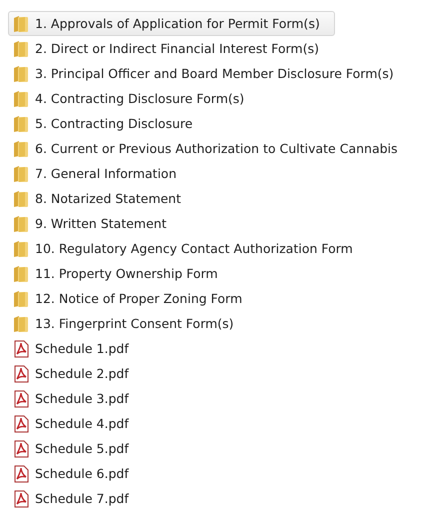 The height and width of the screenshot is (519, 426). I want to click on file-item: 4. Contracting Disclosure Form(s), so click(171, 98).